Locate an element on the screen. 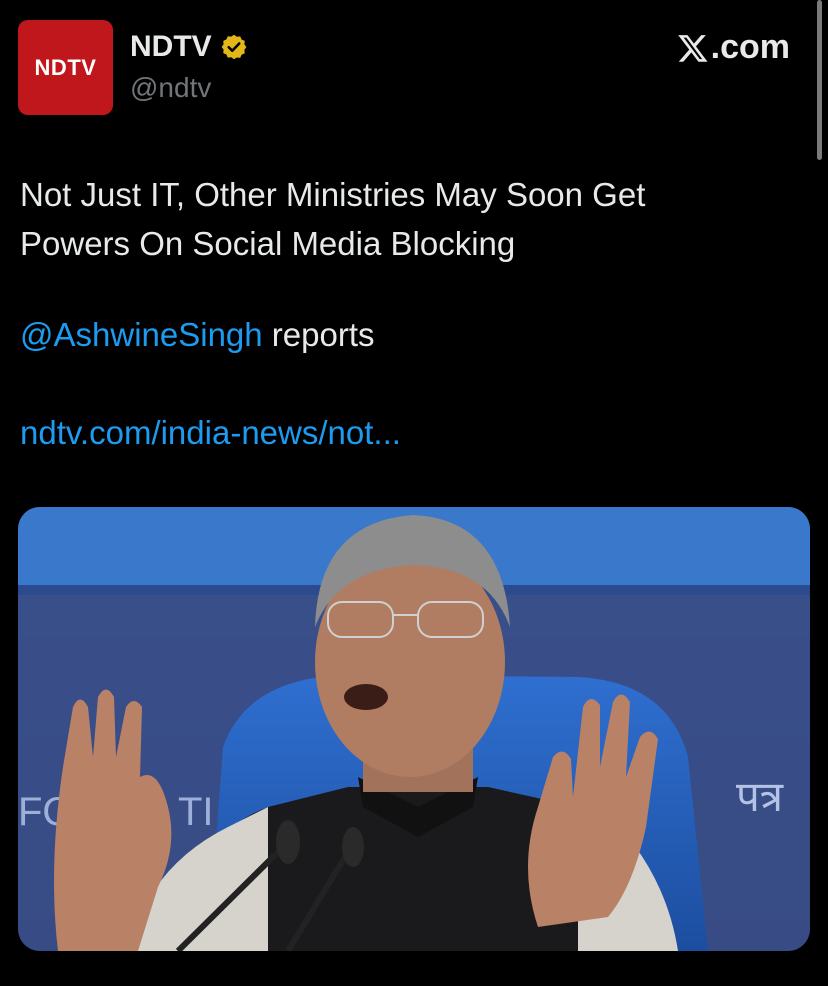 Image resolution: width=828 pixels, height=986 pixels. mention-suffix: reports is located at coordinates (318, 334).